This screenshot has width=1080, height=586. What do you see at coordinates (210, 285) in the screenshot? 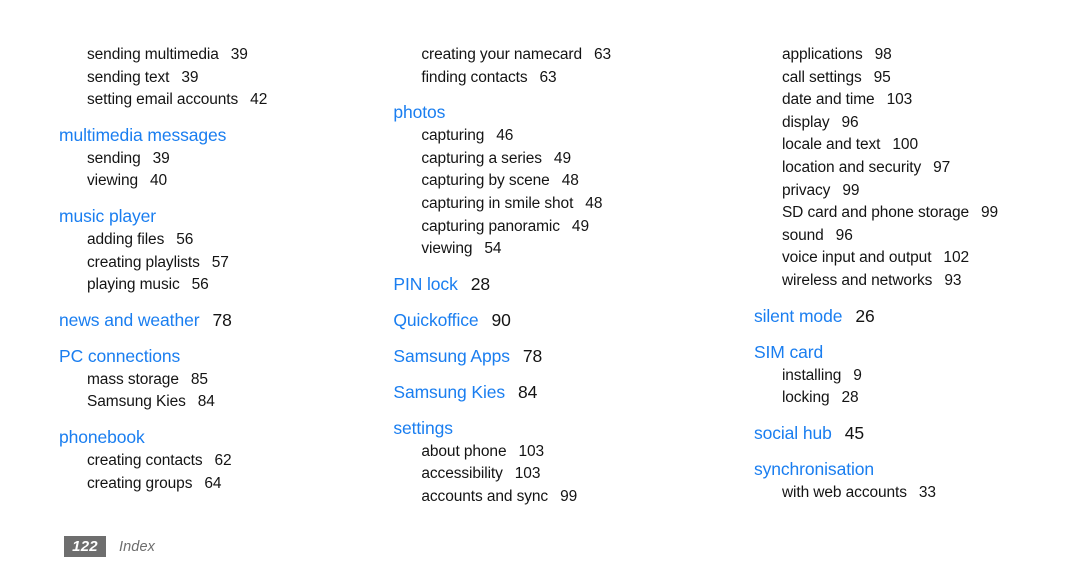
I see `index-entry: playing music 56` at bounding box center [210, 285].